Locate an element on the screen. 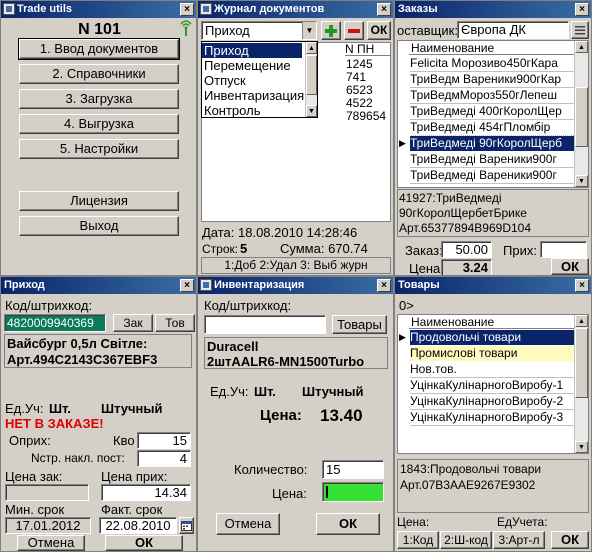 This screenshot has width=592, height=552. goods-list-scrollbar: ▲ ▼ is located at coordinates (581, 384).